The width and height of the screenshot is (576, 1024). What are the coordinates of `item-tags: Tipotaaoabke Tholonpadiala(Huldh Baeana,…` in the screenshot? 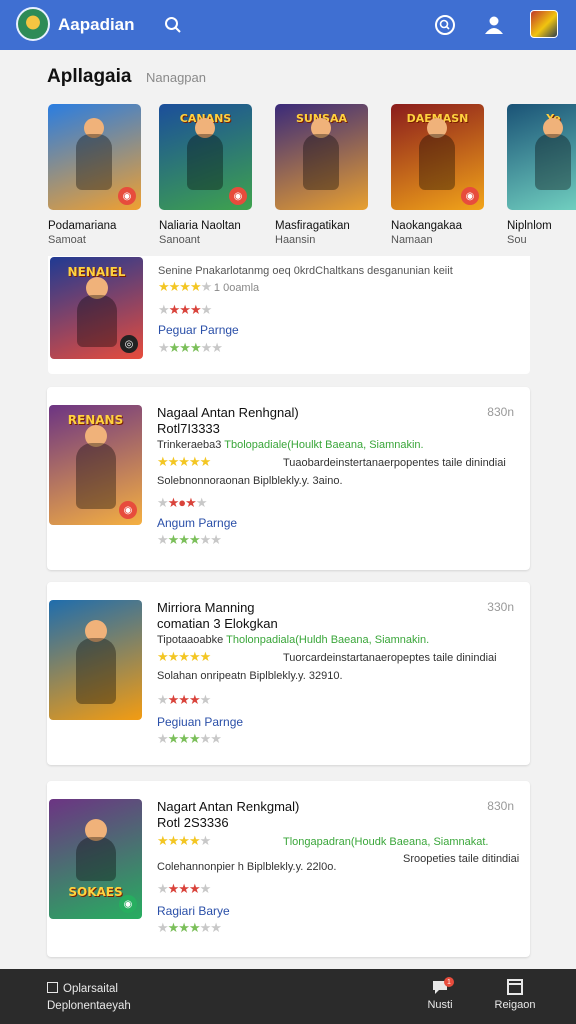 It's located at (293, 640).